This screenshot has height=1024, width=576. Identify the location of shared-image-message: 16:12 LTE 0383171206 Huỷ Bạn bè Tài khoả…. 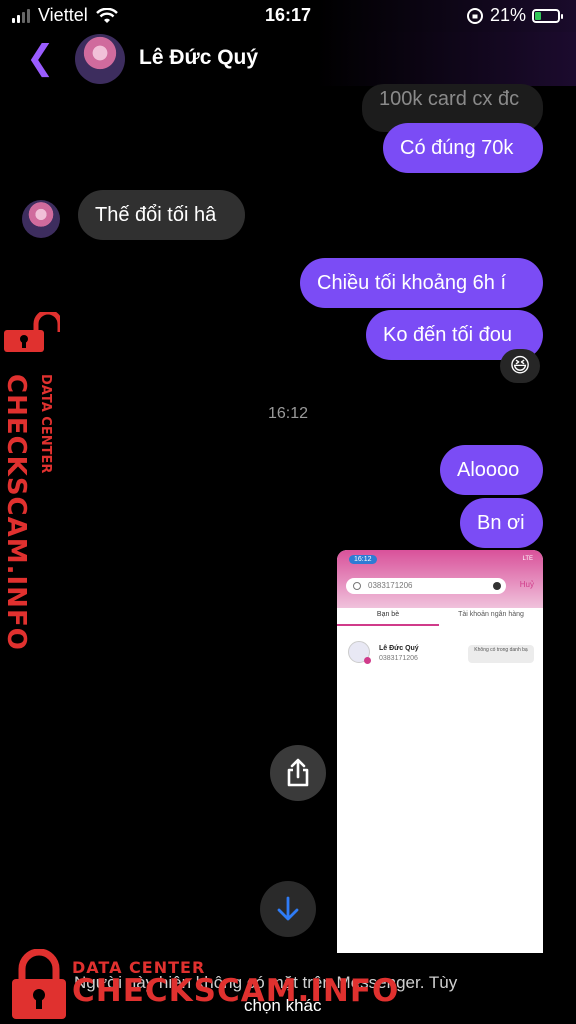
(440, 751).